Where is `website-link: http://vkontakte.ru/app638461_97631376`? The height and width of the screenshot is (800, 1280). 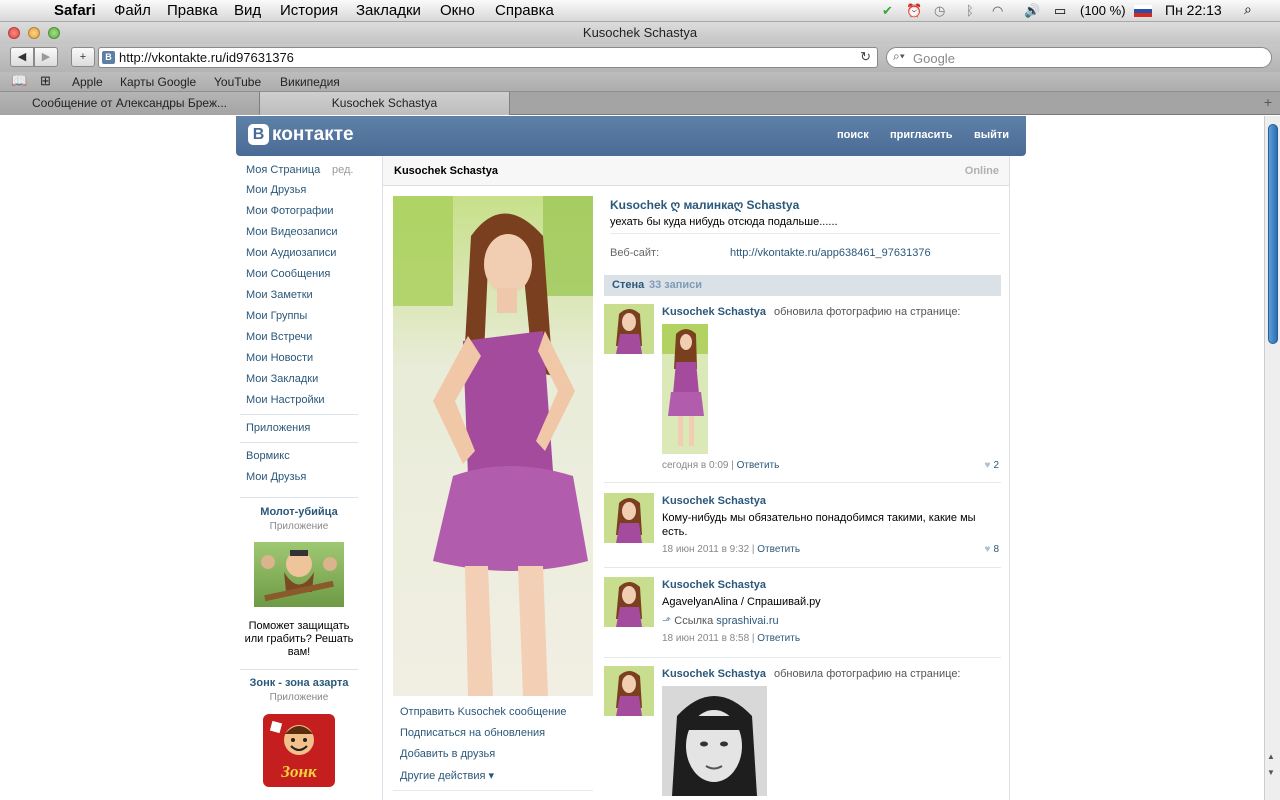
website-link: http://vkontakte.ru/app638461_97631376 is located at coordinates (830, 253).